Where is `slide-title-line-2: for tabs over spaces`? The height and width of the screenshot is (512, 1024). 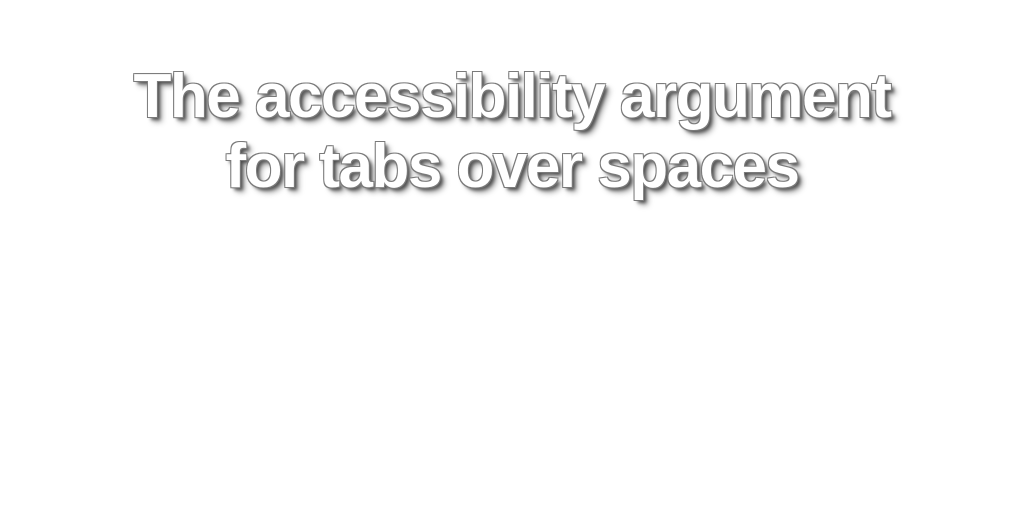 slide-title-line-2: for tabs over spaces is located at coordinates (512, 166).